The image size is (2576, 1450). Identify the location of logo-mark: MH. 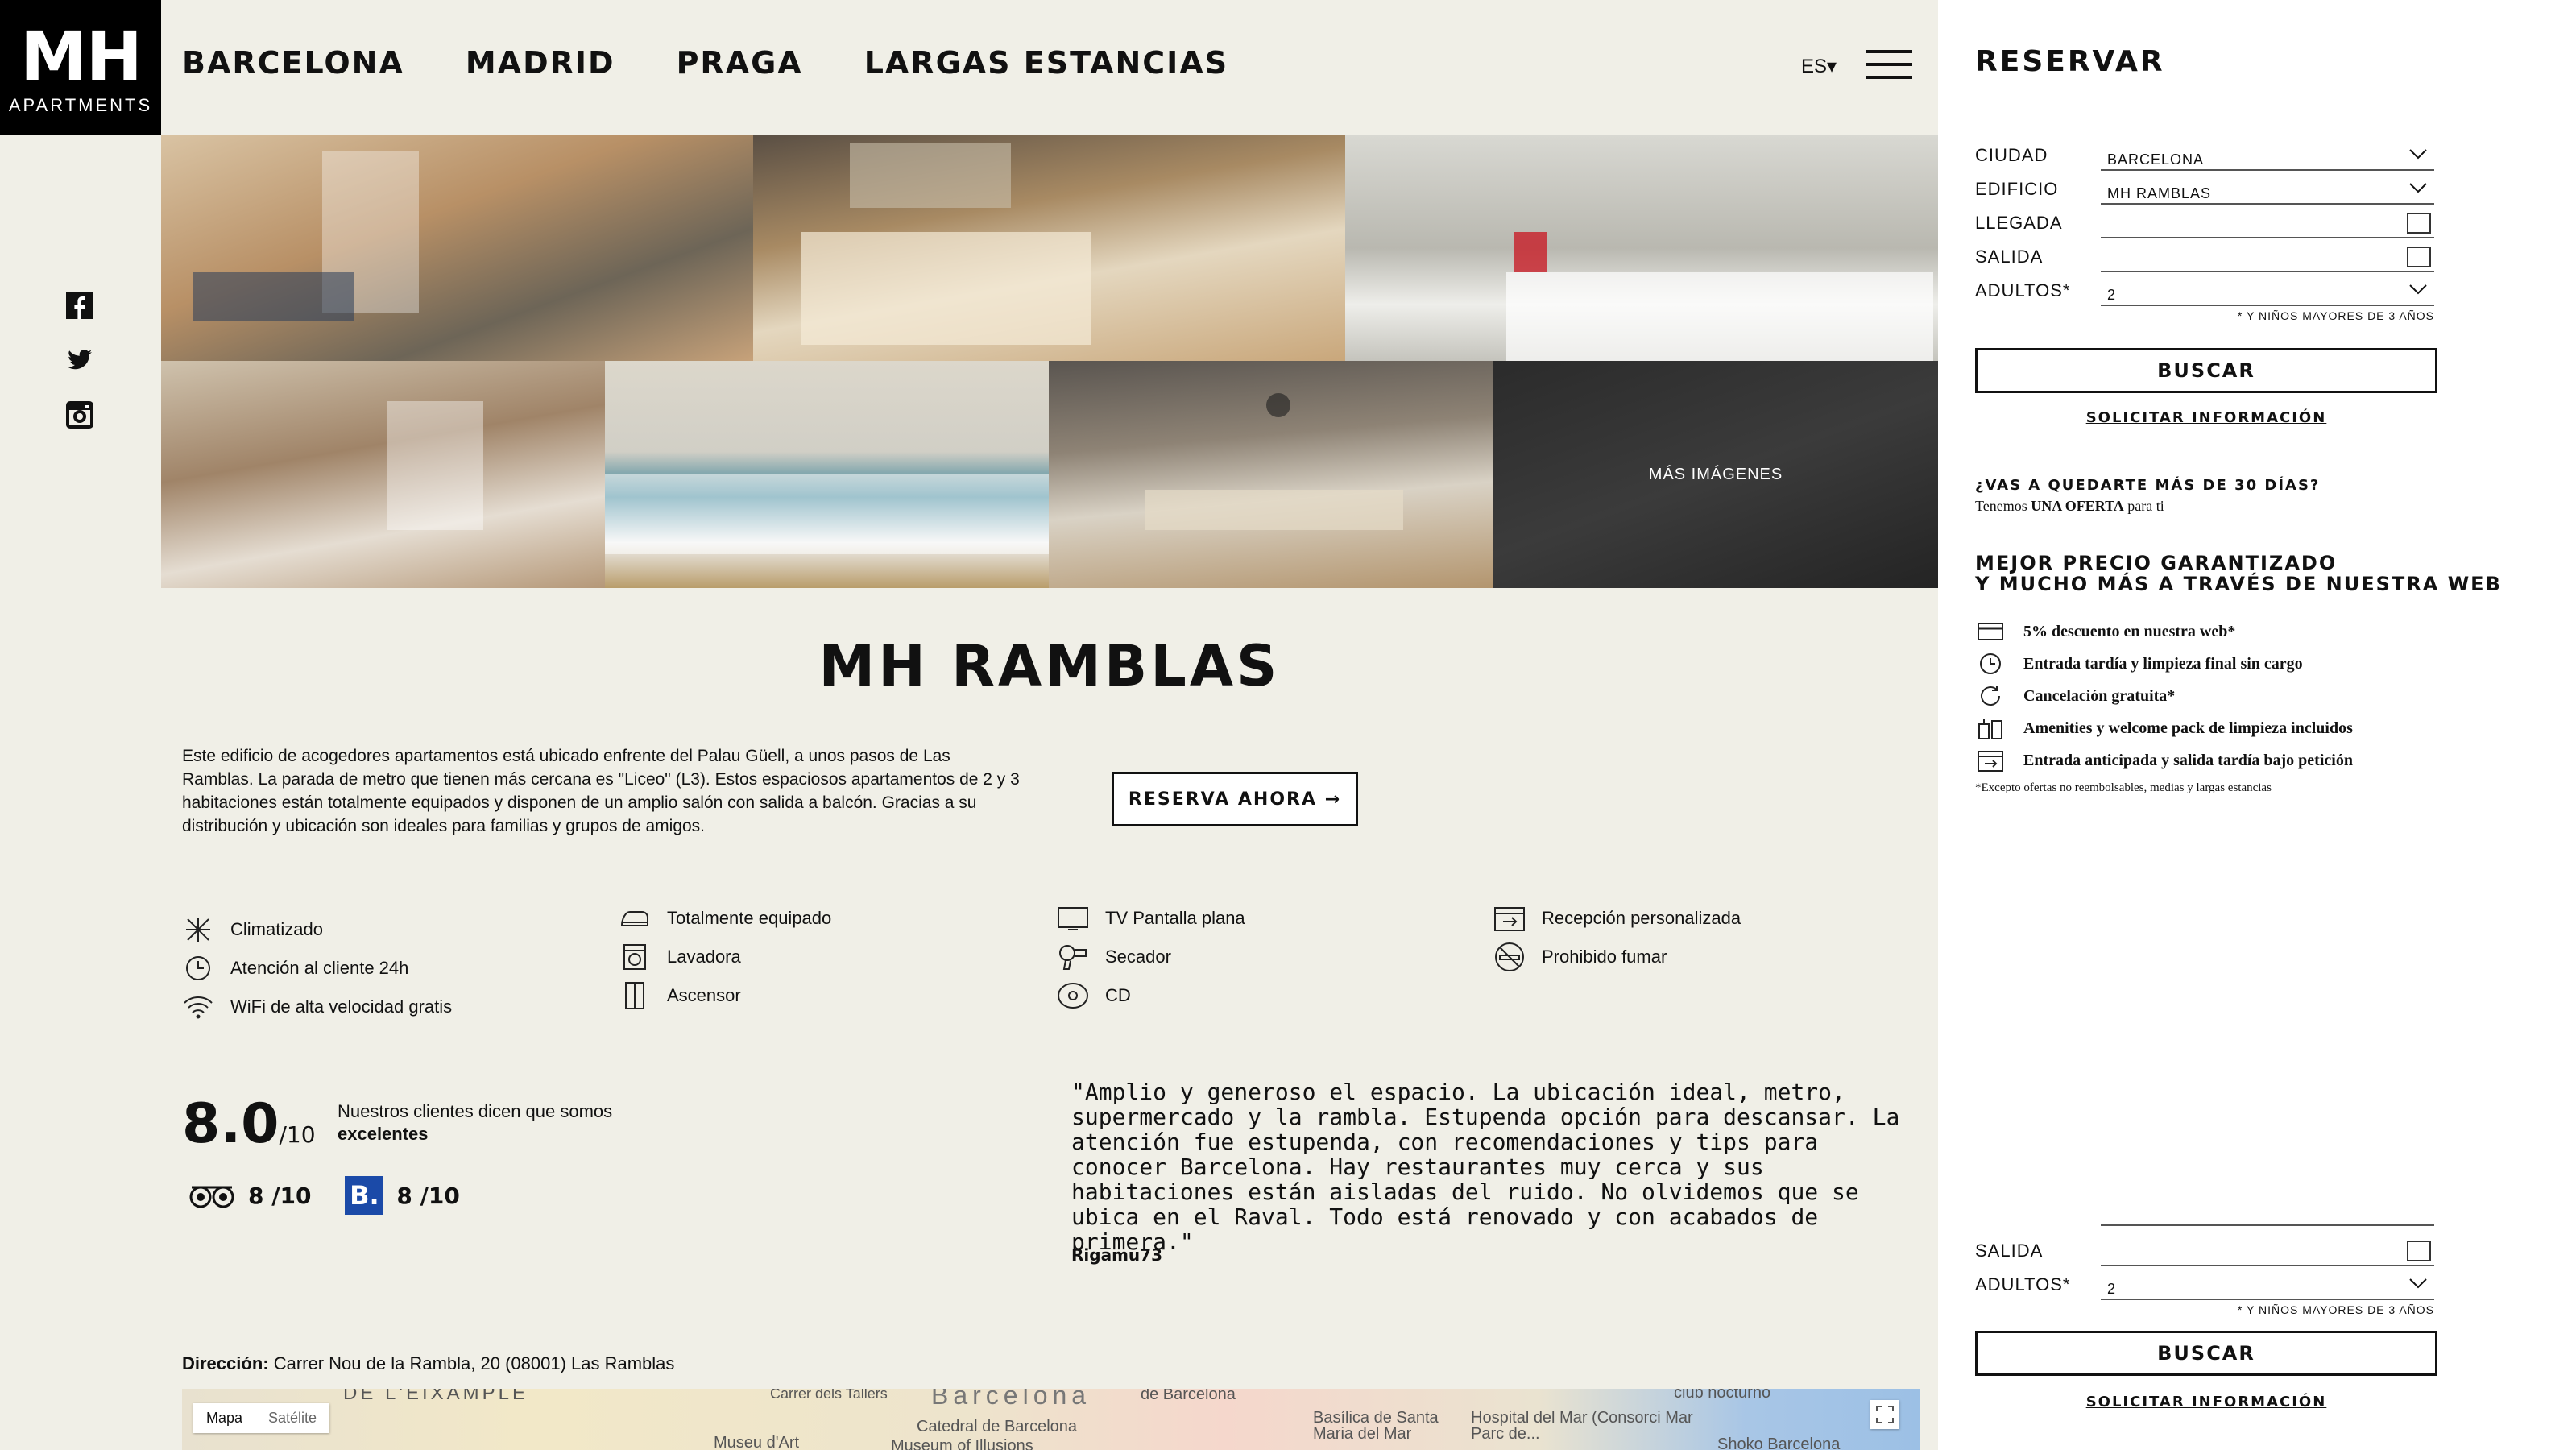
(81, 57).